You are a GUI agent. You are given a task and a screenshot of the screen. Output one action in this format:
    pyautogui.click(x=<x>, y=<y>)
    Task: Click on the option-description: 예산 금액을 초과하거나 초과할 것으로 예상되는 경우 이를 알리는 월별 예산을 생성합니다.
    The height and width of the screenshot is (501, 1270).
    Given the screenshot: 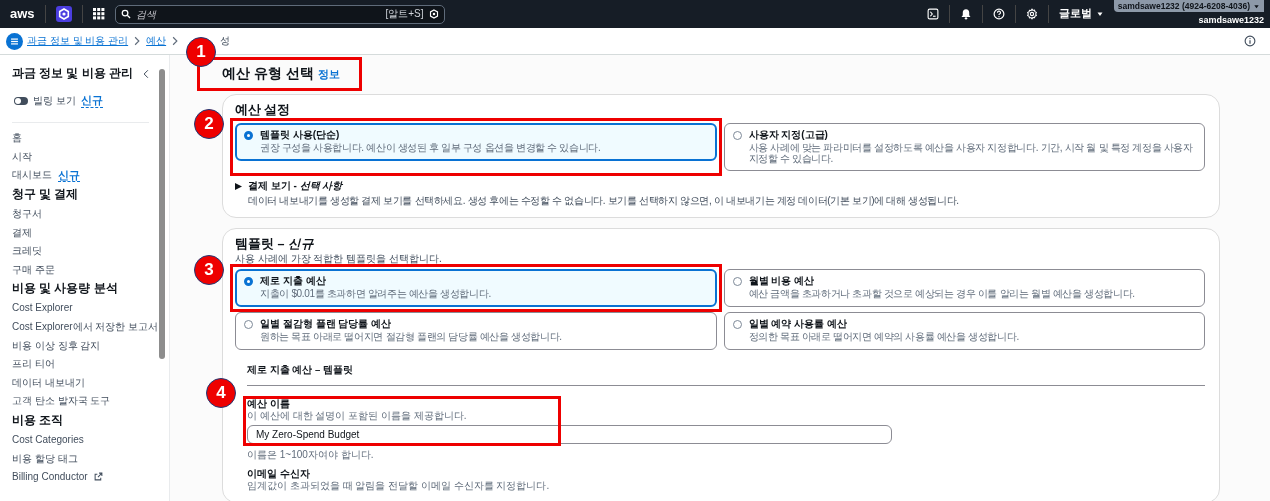 What is the action you would take?
    pyautogui.click(x=941, y=293)
    